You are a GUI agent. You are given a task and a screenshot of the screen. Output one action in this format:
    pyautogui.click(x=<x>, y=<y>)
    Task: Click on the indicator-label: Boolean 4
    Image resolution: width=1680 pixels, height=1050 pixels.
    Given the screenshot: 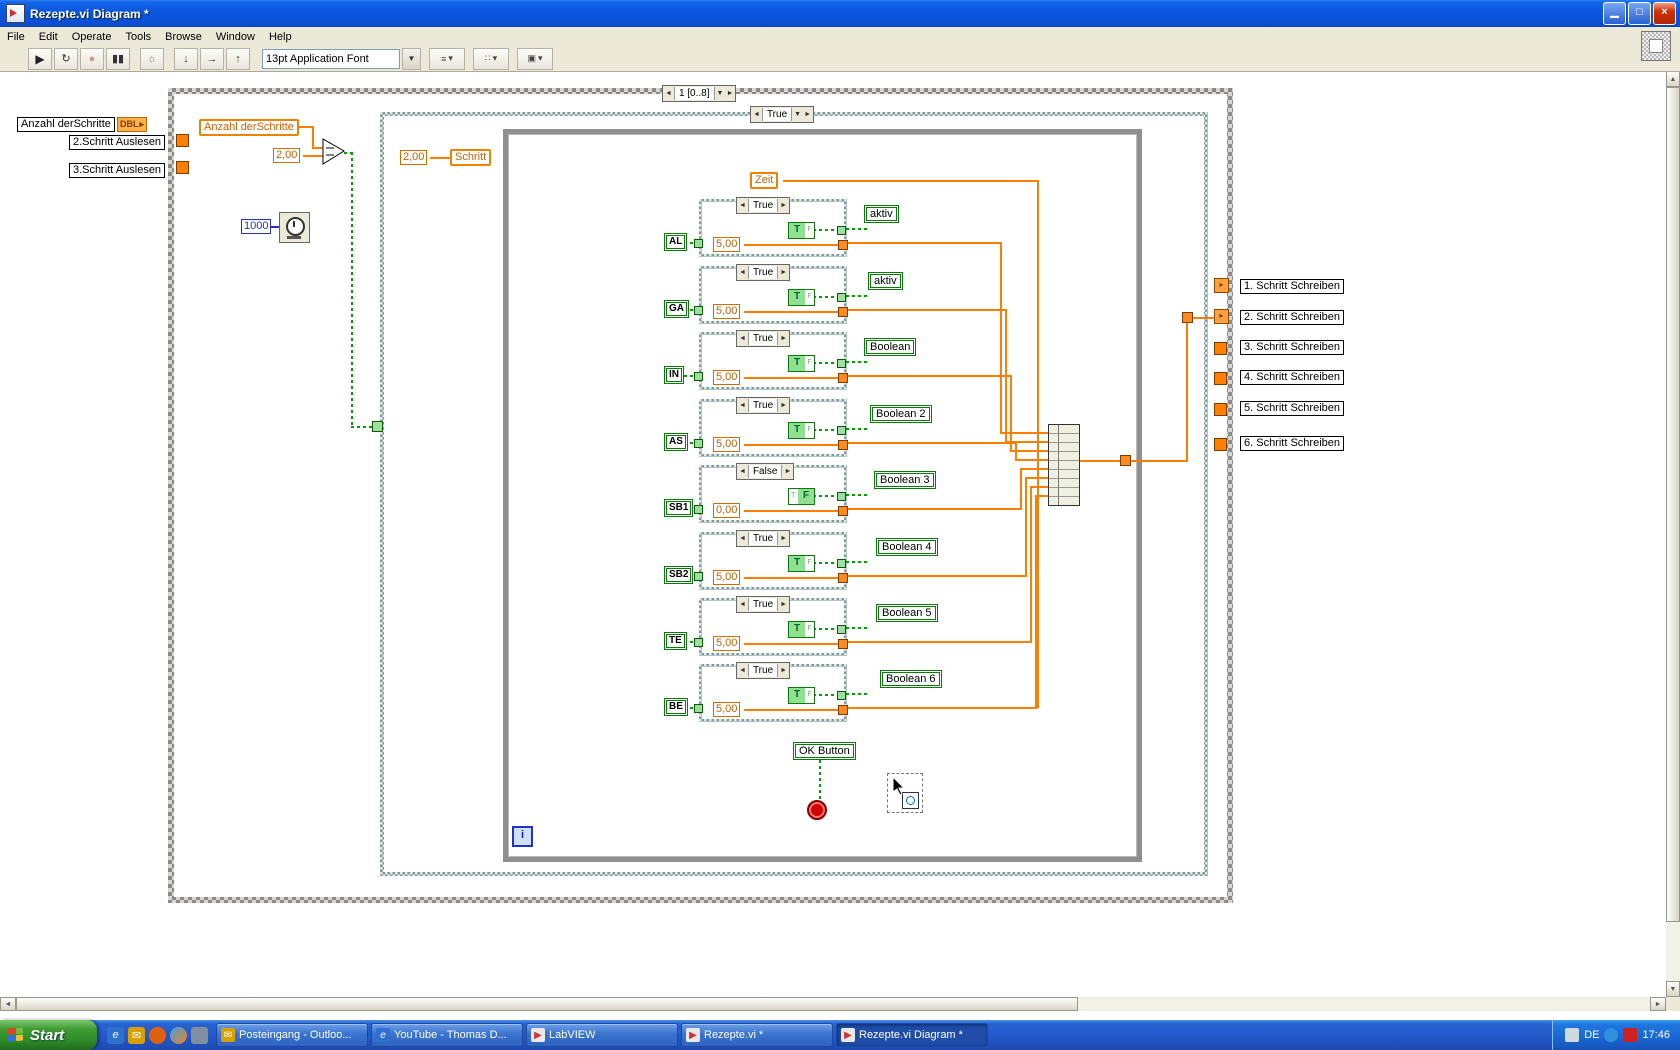 What is the action you would take?
    pyautogui.click(x=907, y=547)
    